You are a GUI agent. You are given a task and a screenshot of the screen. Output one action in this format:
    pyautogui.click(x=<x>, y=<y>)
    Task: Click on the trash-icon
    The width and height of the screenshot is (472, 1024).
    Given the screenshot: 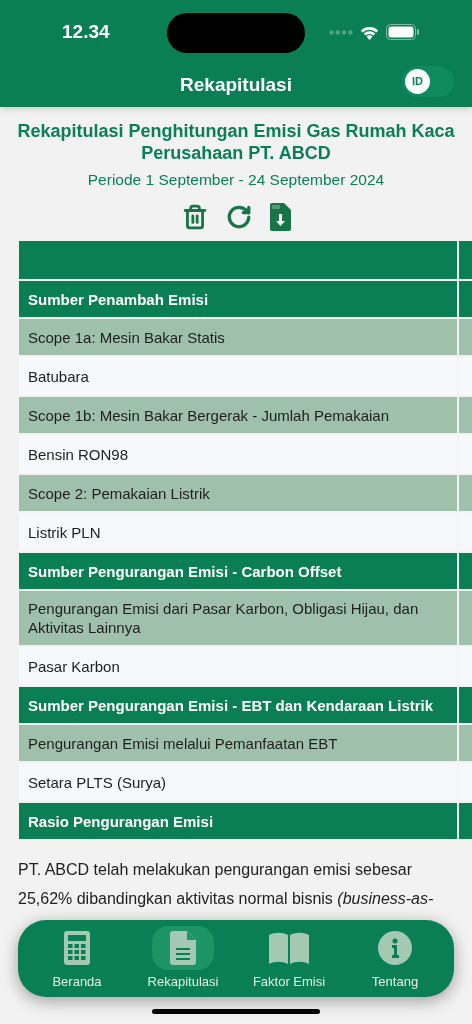 What is the action you would take?
    pyautogui.click(x=194, y=217)
    